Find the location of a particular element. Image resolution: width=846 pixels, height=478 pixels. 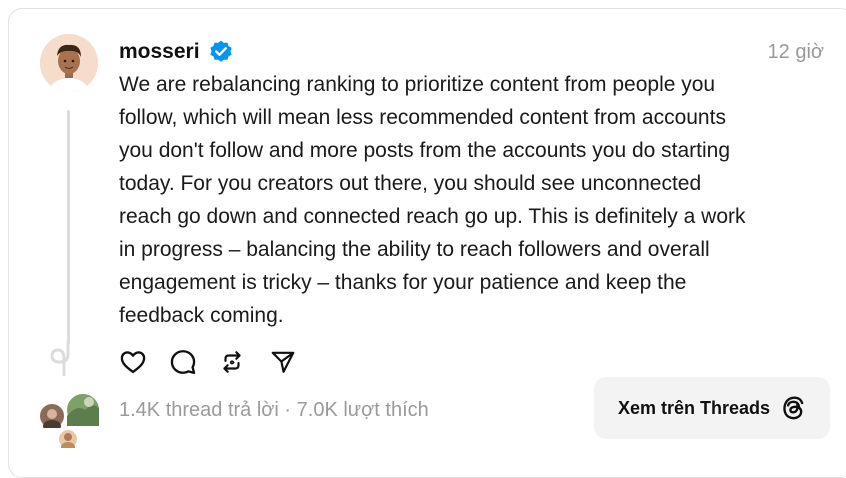

view-on-threads-button: Xem trên Threads is located at coordinates (712, 408).